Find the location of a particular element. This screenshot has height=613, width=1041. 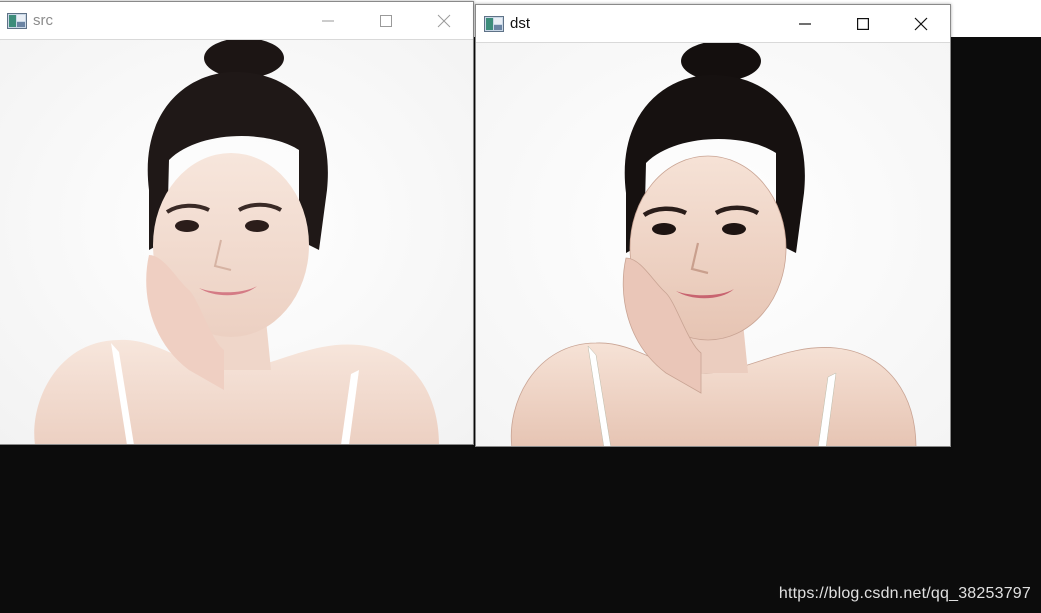

window-title: dst is located at coordinates (520, 23).